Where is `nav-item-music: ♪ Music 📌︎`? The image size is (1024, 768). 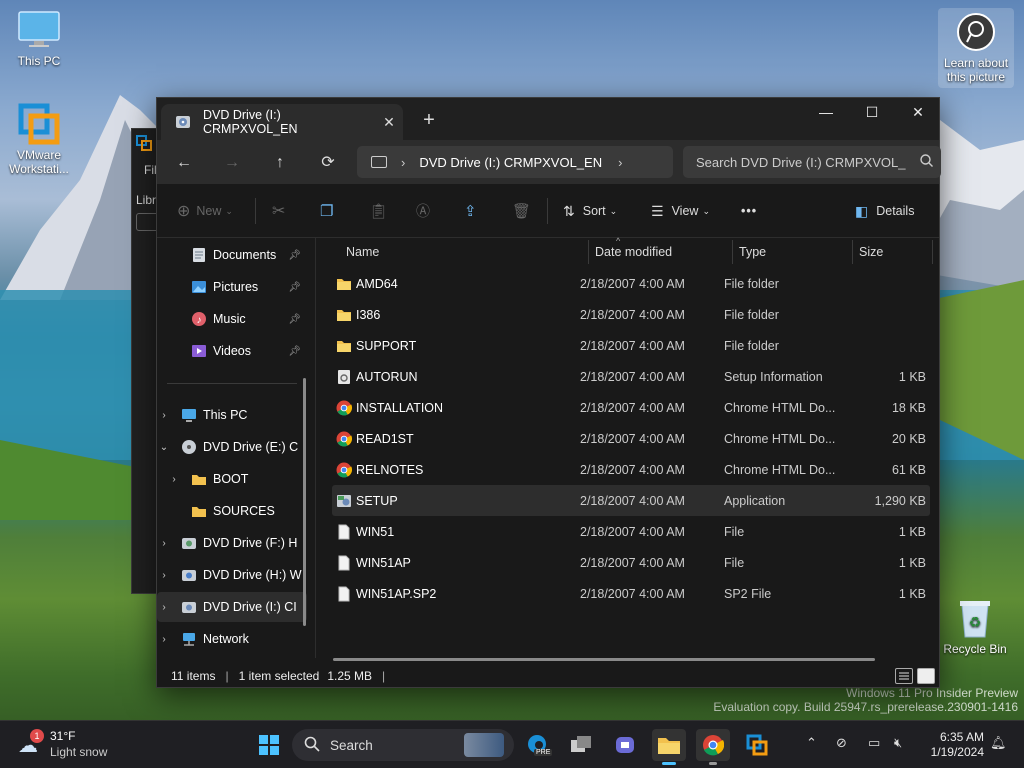
nav-item-music: ♪ Music 📌︎ is located at coordinates (232, 319).